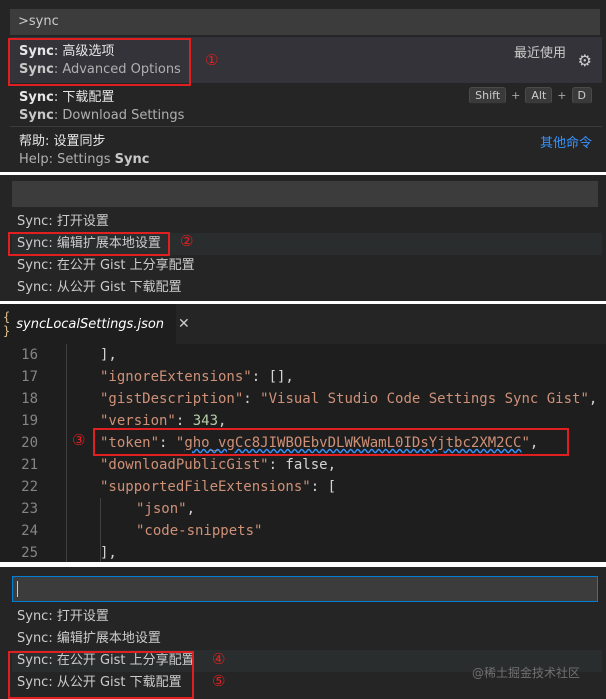 The width and height of the screenshot is (606, 699). Describe the element at coordinates (218, 487) in the screenshot. I see `code-text: "supportedFileExtensions": [` at that location.